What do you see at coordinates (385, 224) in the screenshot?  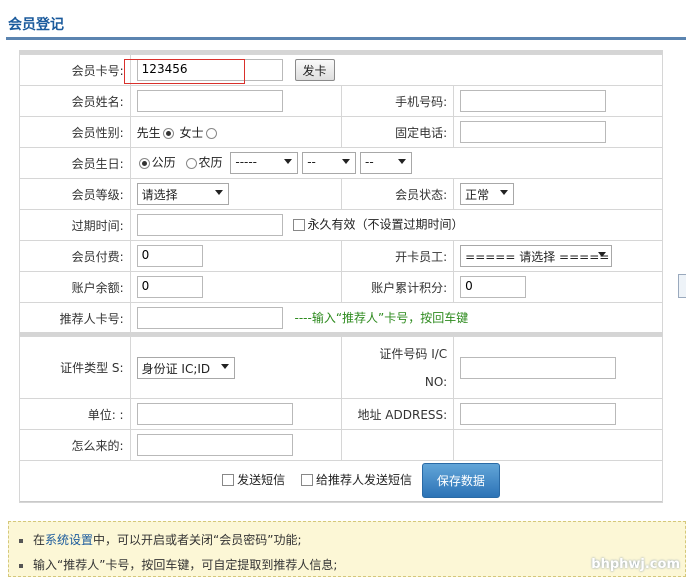 I see `permanent-label: 永久有效（不设置过期时间）` at bounding box center [385, 224].